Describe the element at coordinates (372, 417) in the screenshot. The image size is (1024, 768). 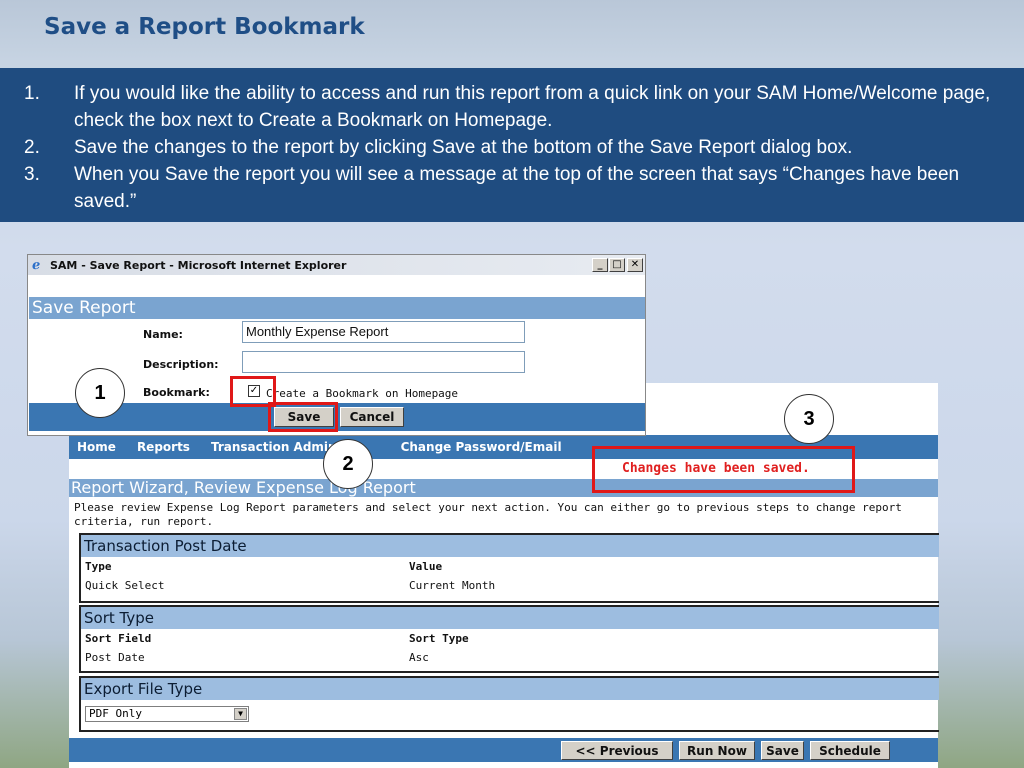
I see `dialog-cancel-button: Cancel` at that location.